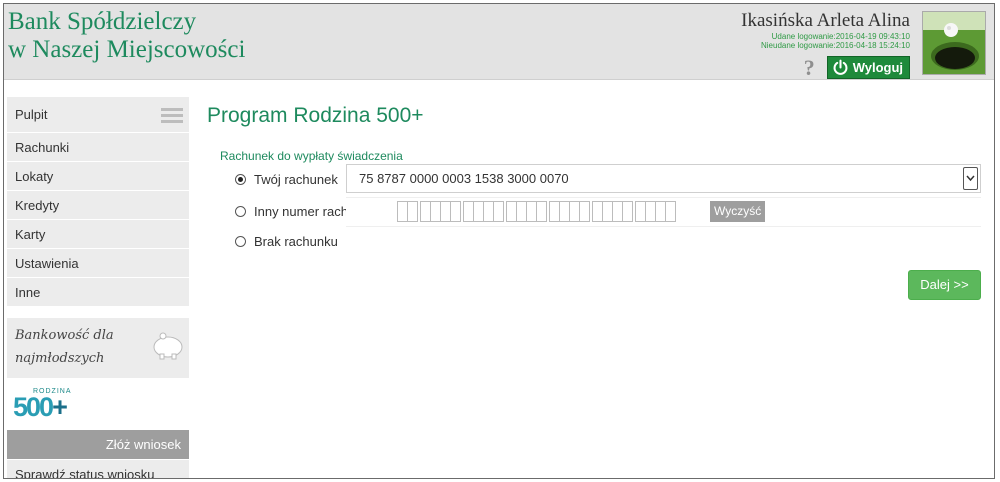 Image resolution: width=1000 pixels, height=482 pixels. I want to click on sidebar-item-karty: Karty, so click(98, 234).